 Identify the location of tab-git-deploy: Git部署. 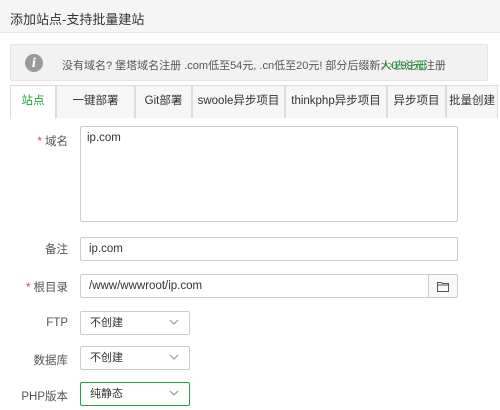
(163, 101).